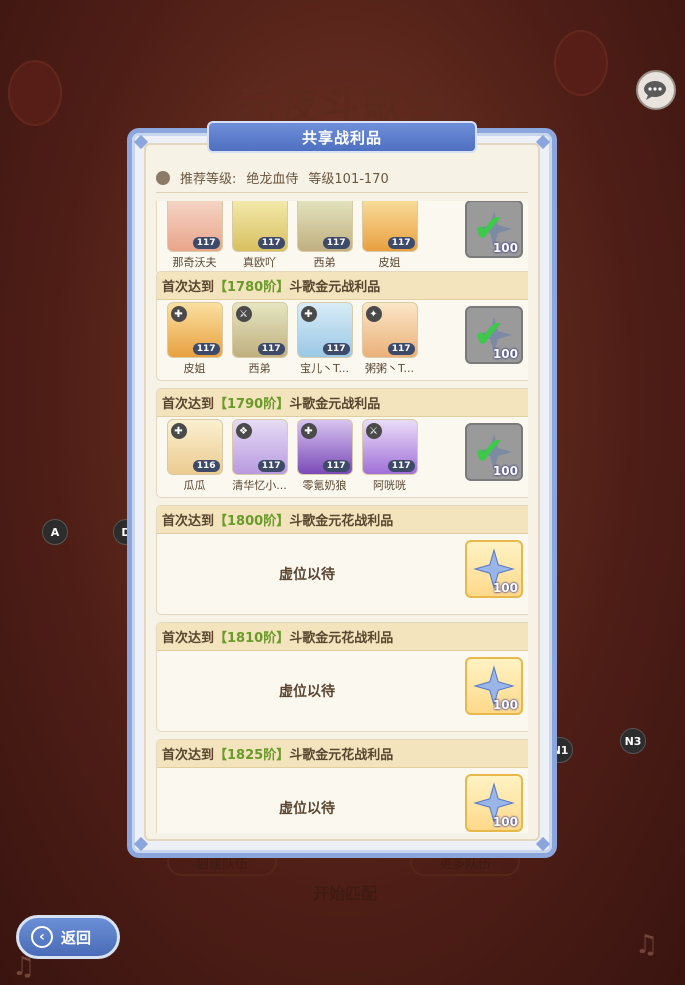 Image resolution: width=685 pixels, height=985 pixels. I want to click on member-name: 皮姐, so click(389, 262).